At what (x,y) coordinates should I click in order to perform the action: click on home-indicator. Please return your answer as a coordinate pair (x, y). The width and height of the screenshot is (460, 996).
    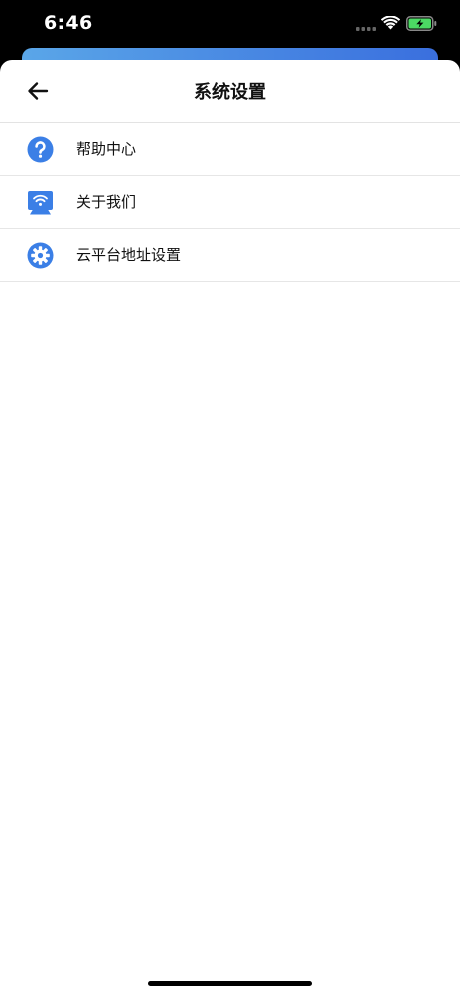
    Looking at the image, I should click on (230, 983).